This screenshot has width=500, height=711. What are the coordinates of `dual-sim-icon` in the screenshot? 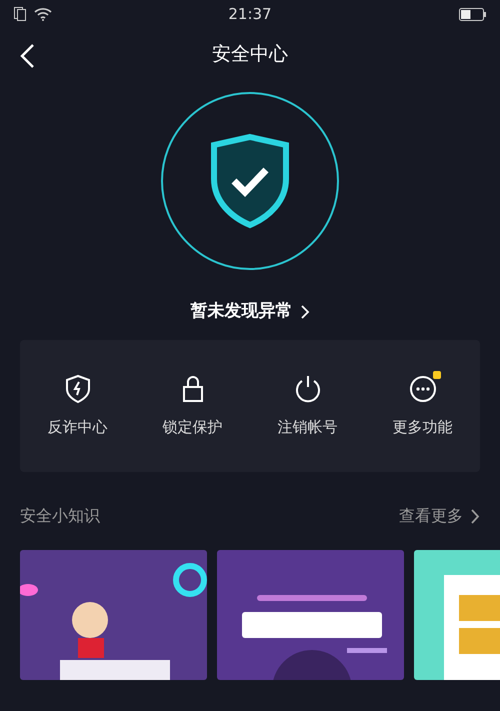 It's located at (20, 14).